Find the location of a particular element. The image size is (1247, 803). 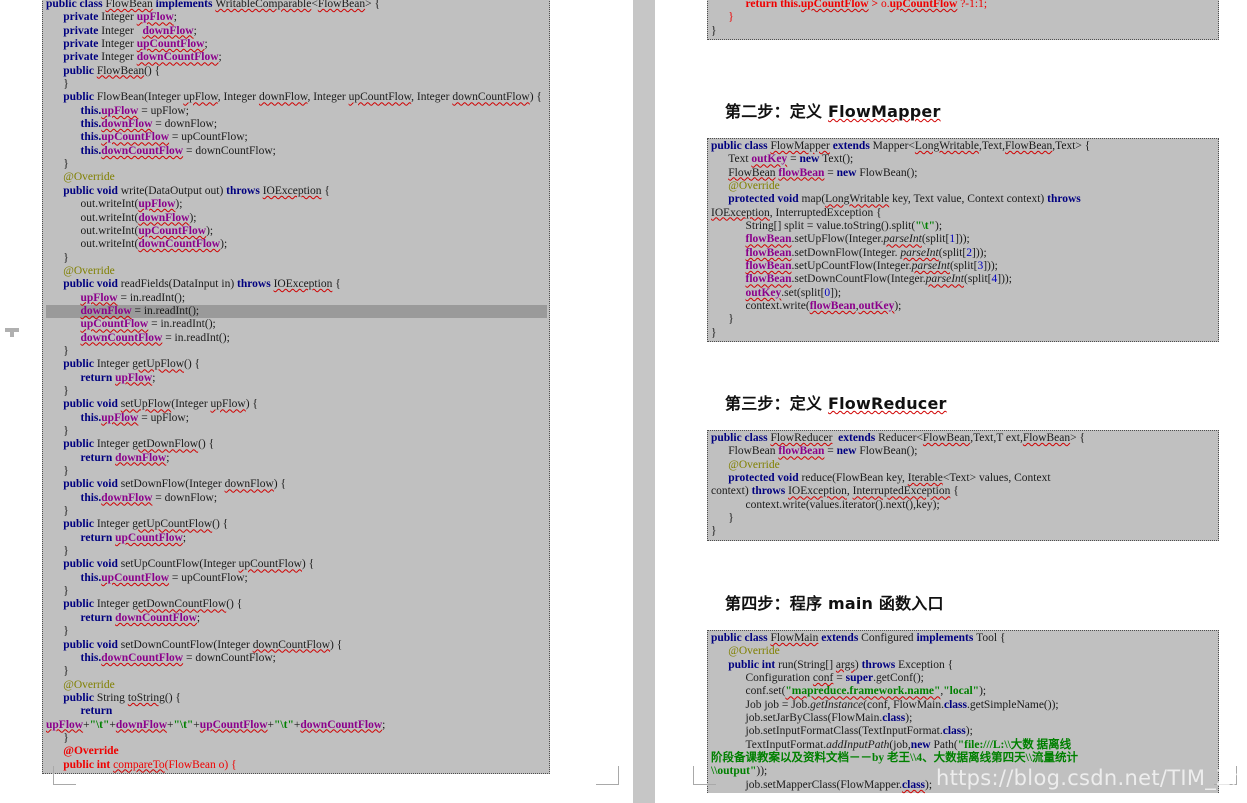

code-token: public class is located at coordinates (741, 438).